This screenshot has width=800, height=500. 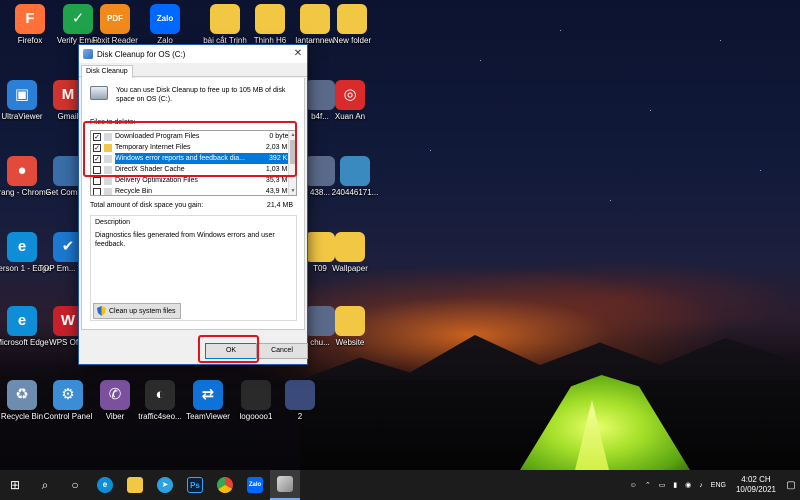 What do you see at coordinates (193, 54) in the screenshot?
I see `dialog-titlebar: Disk Cleanup for OS (C:) ✕` at bounding box center [193, 54].